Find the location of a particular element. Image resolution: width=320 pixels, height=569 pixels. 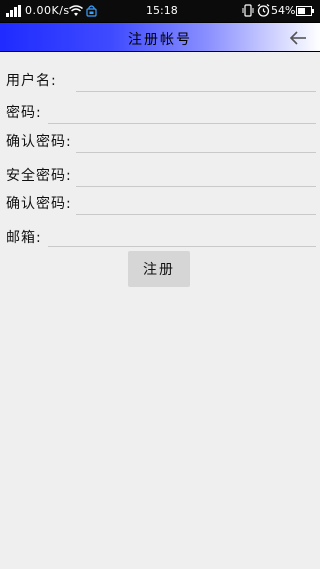

register-button: 注册 is located at coordinates (159, 269).